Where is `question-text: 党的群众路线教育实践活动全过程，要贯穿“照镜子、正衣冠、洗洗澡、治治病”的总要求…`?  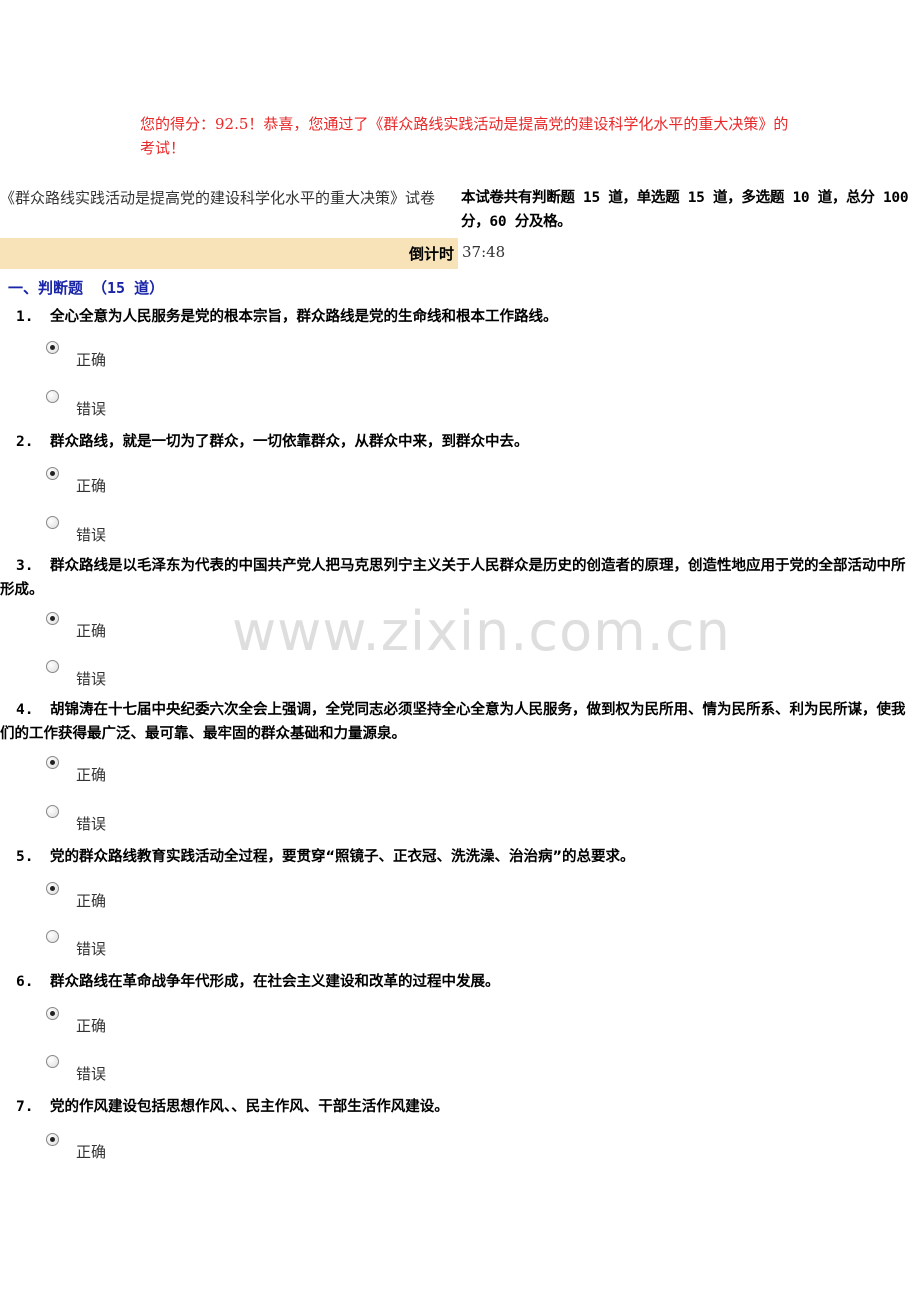 question-text: 党的群众路线教育实践活动全过程，要贯穿“照镜子、正衣冠、洗洗澡、治治病”的总要求… is located at coordinates (342, 857).